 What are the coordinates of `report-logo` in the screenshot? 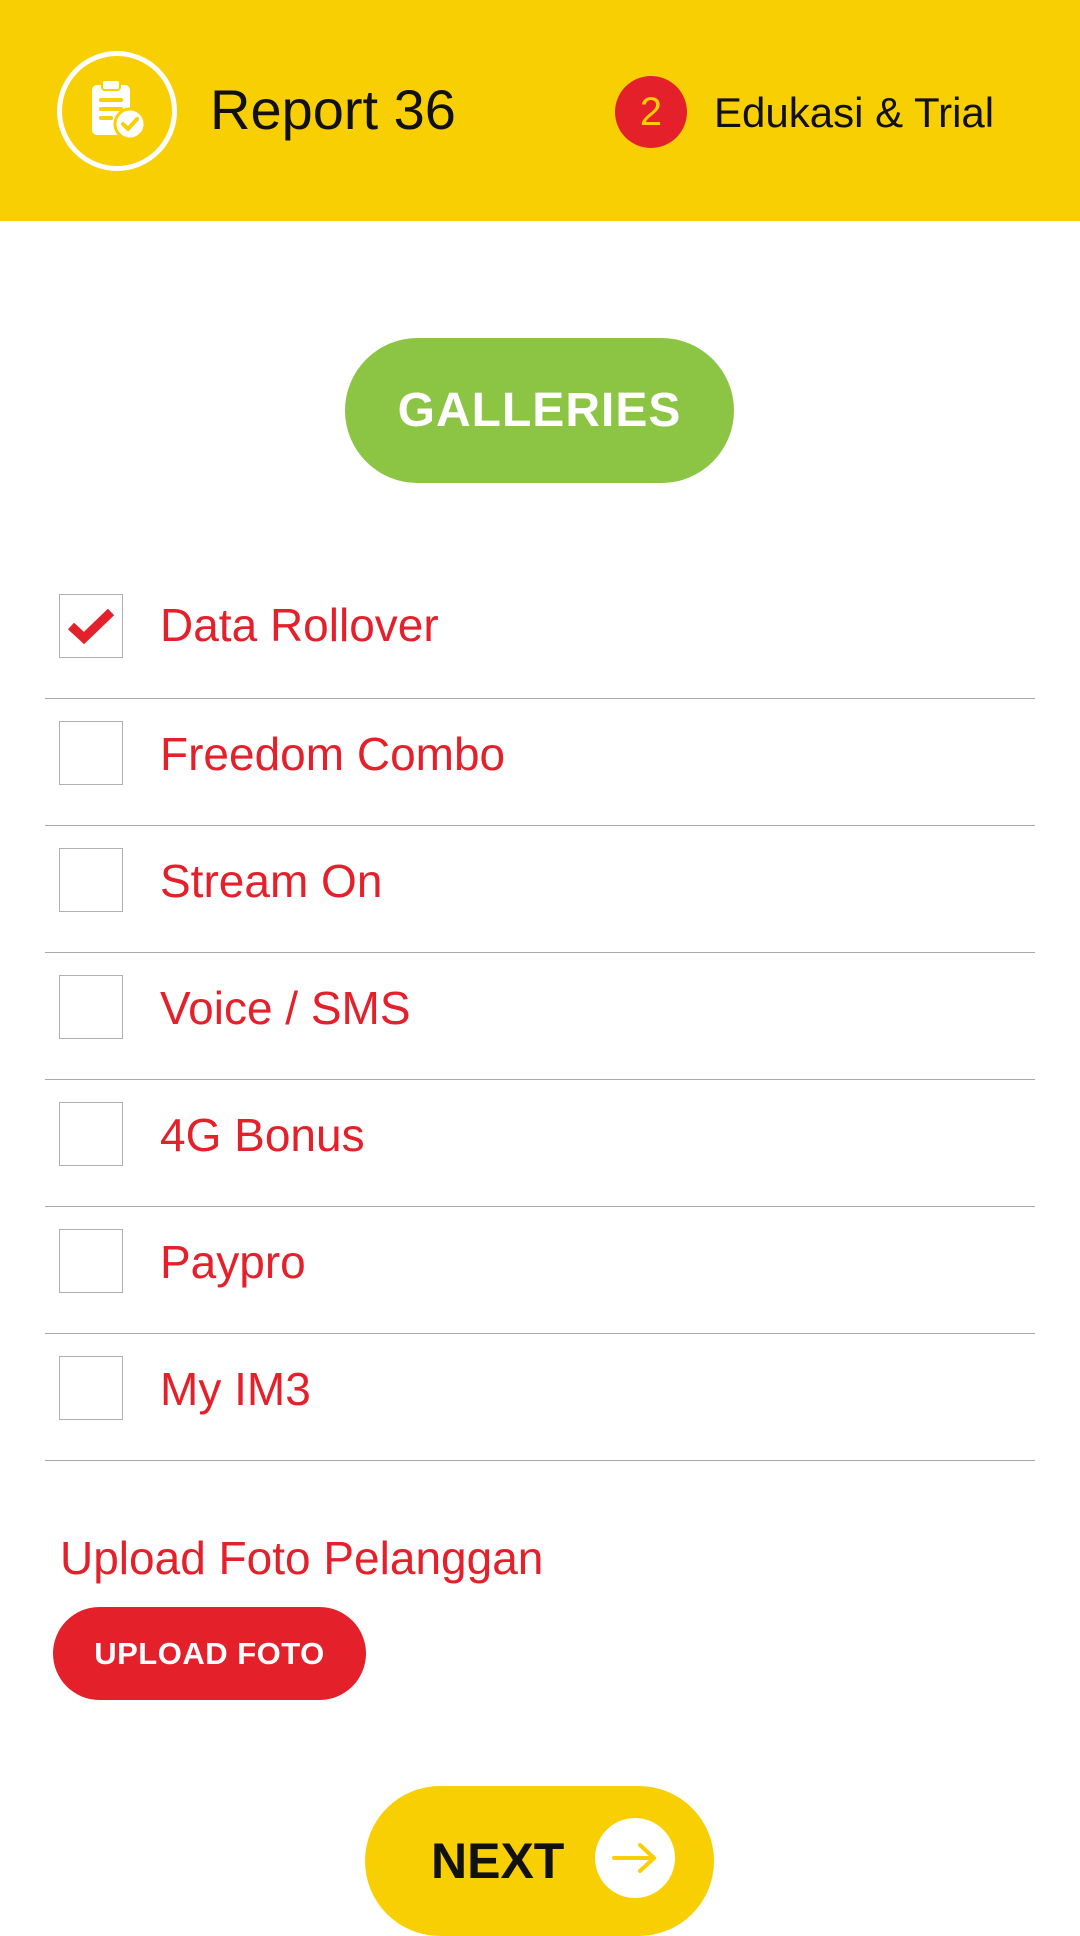 It's located at (117, 111).